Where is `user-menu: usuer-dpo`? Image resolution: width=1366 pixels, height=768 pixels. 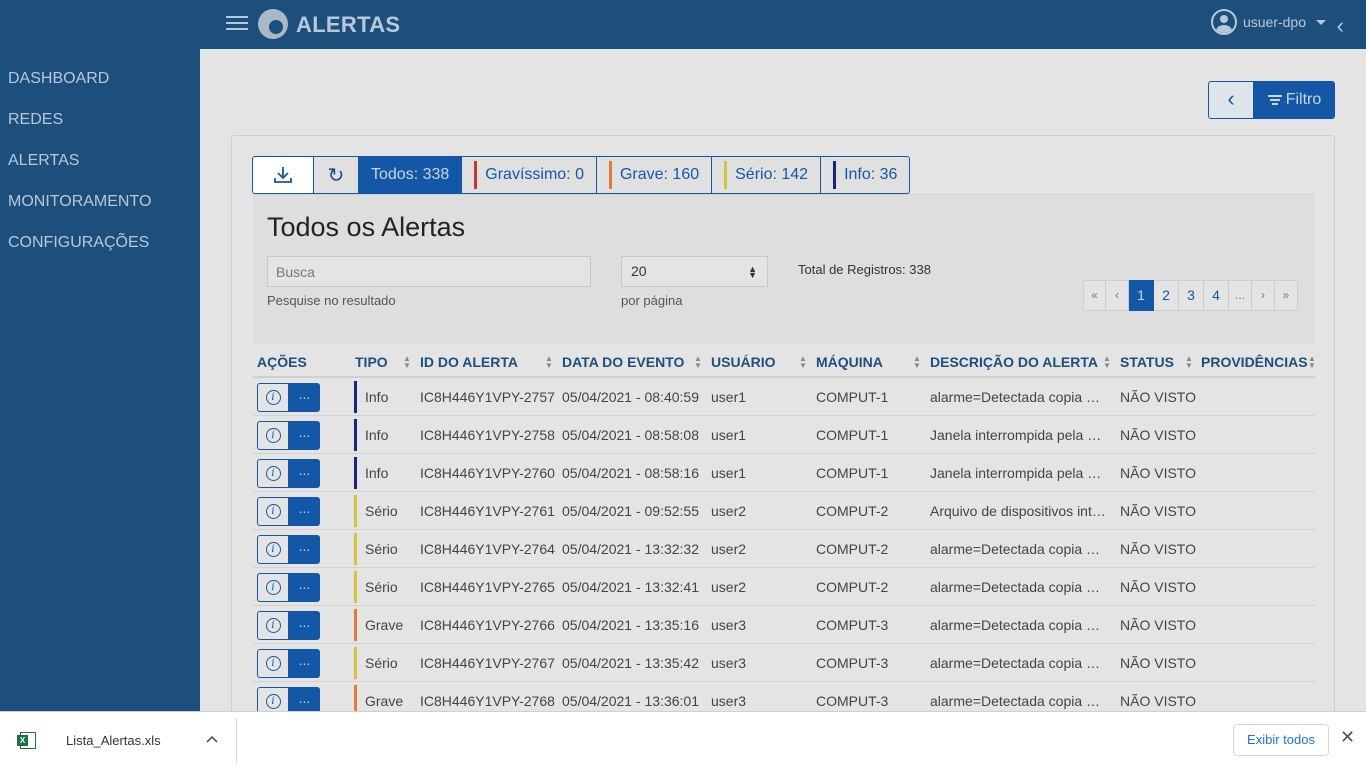 user-menu: usuer-dpo is located at coordinates (1268, 22).